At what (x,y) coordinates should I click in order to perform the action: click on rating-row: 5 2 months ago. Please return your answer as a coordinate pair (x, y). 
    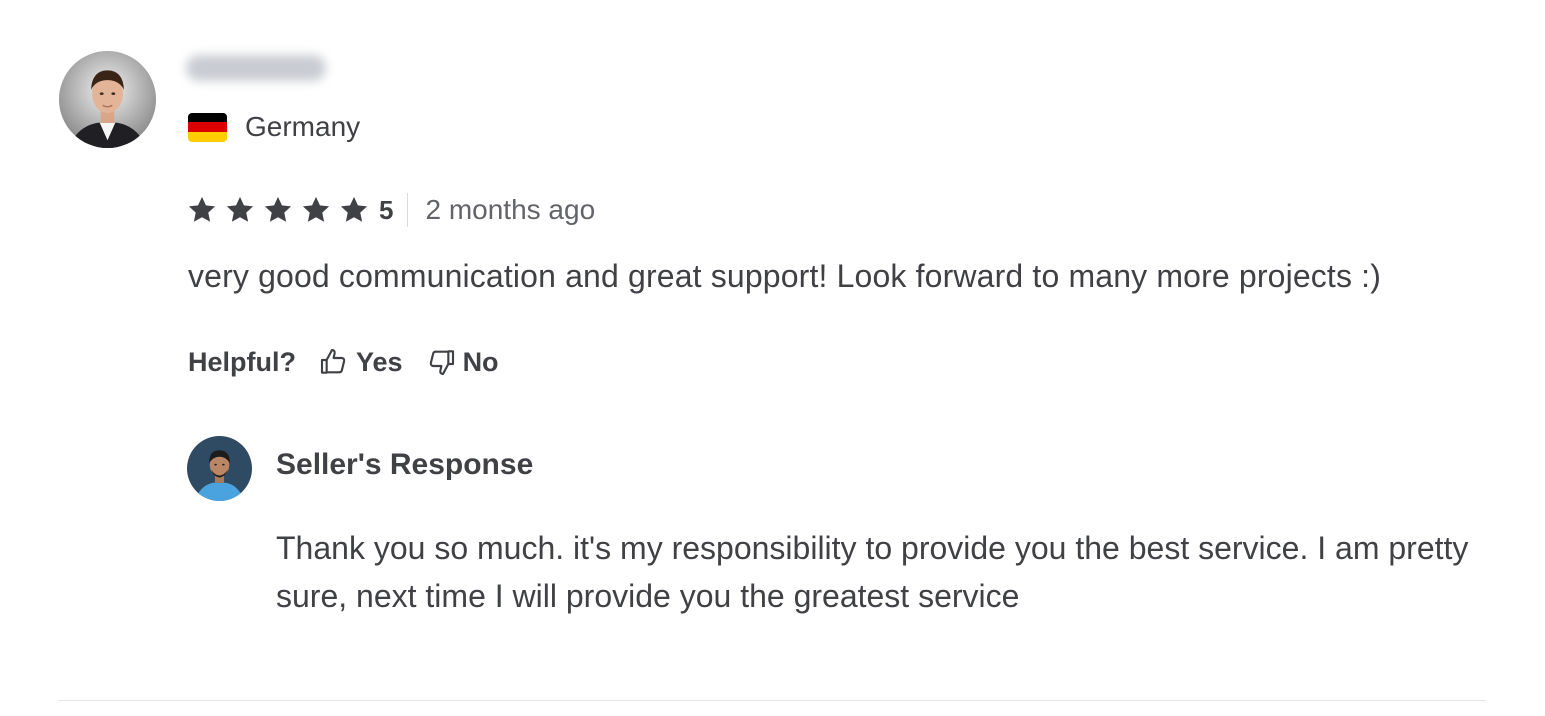
    Looking at the image, I should click on (390, 210).